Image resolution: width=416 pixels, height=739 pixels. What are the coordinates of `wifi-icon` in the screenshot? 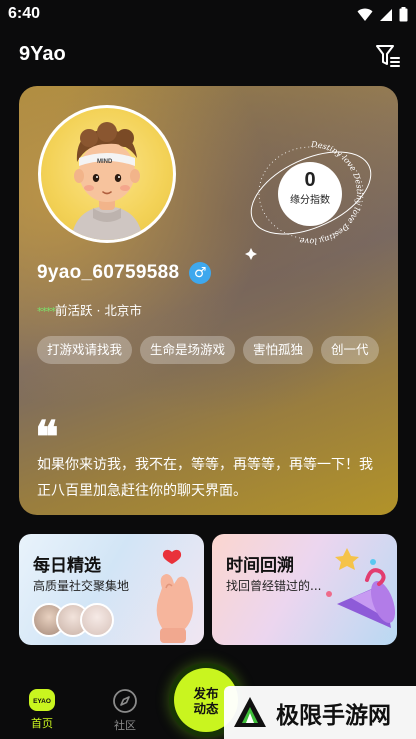 It's located at (365, 14).